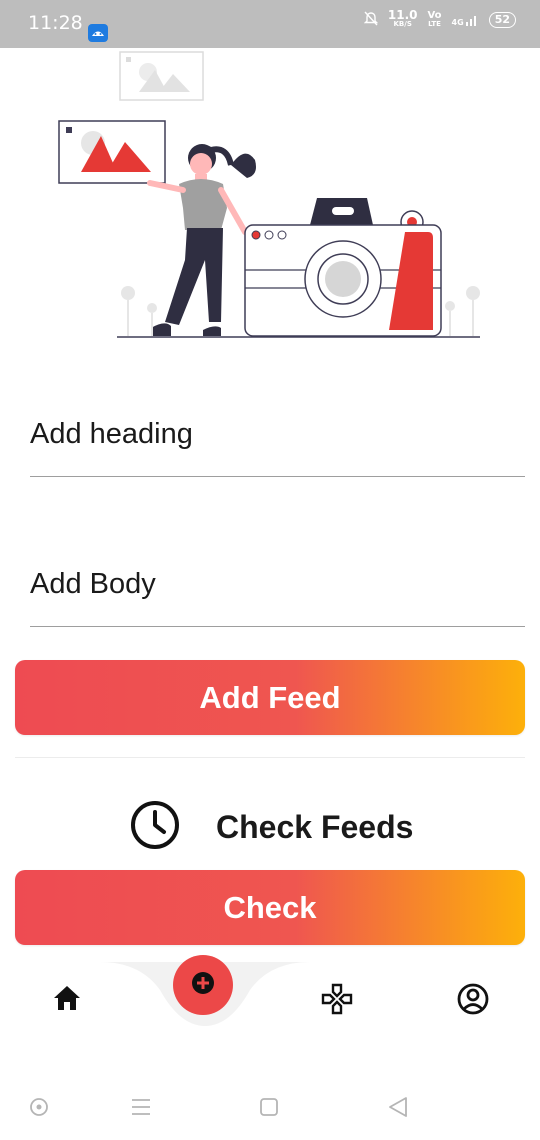 This screenshot has height=1140, width=540. I want to click on volte-indicator: Vo LTE, so click(434, 18).